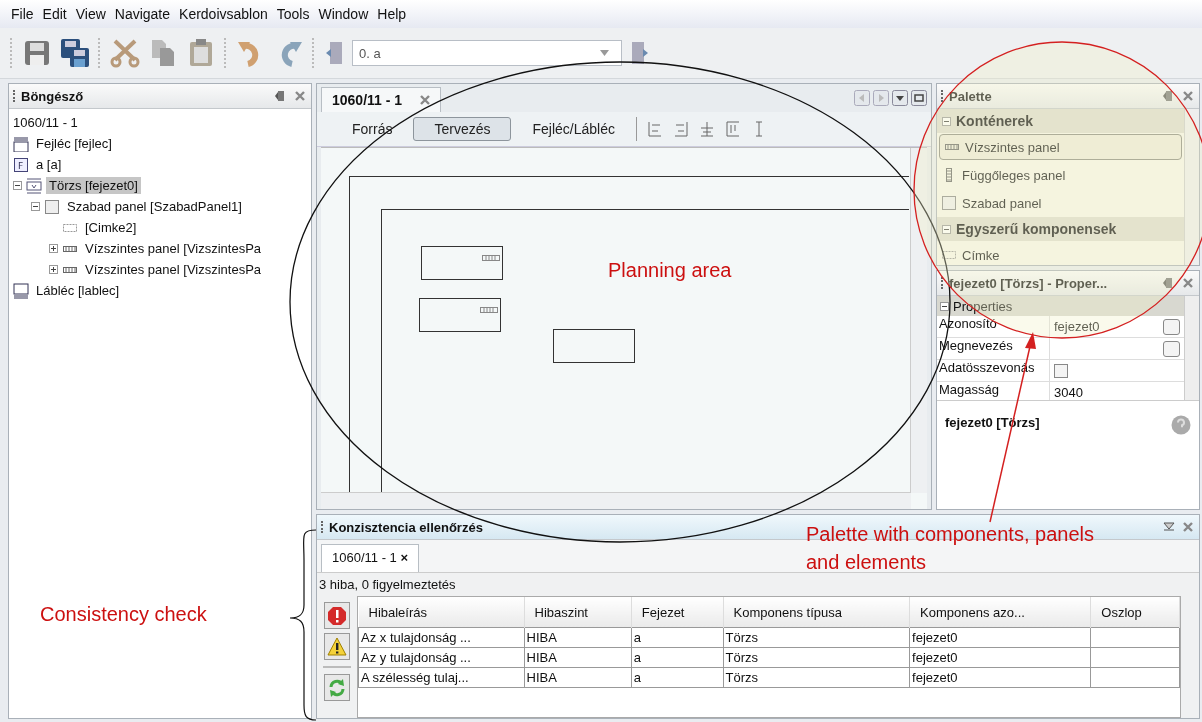 Image resolution: width=1202 pixels, height=722 pixels. I want to click on label-box, so click(594, 346).